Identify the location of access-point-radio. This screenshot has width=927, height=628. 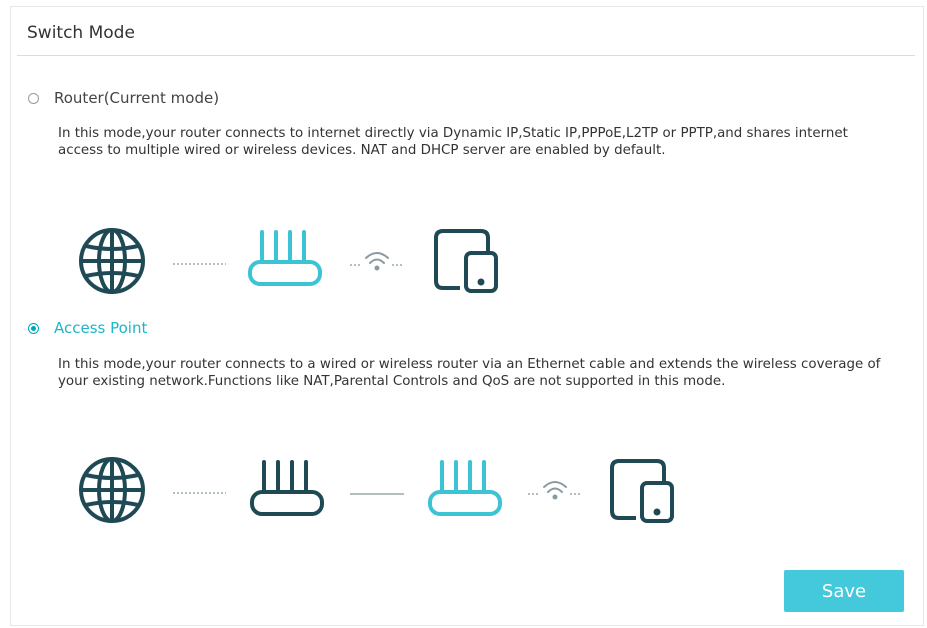
(33, 328).